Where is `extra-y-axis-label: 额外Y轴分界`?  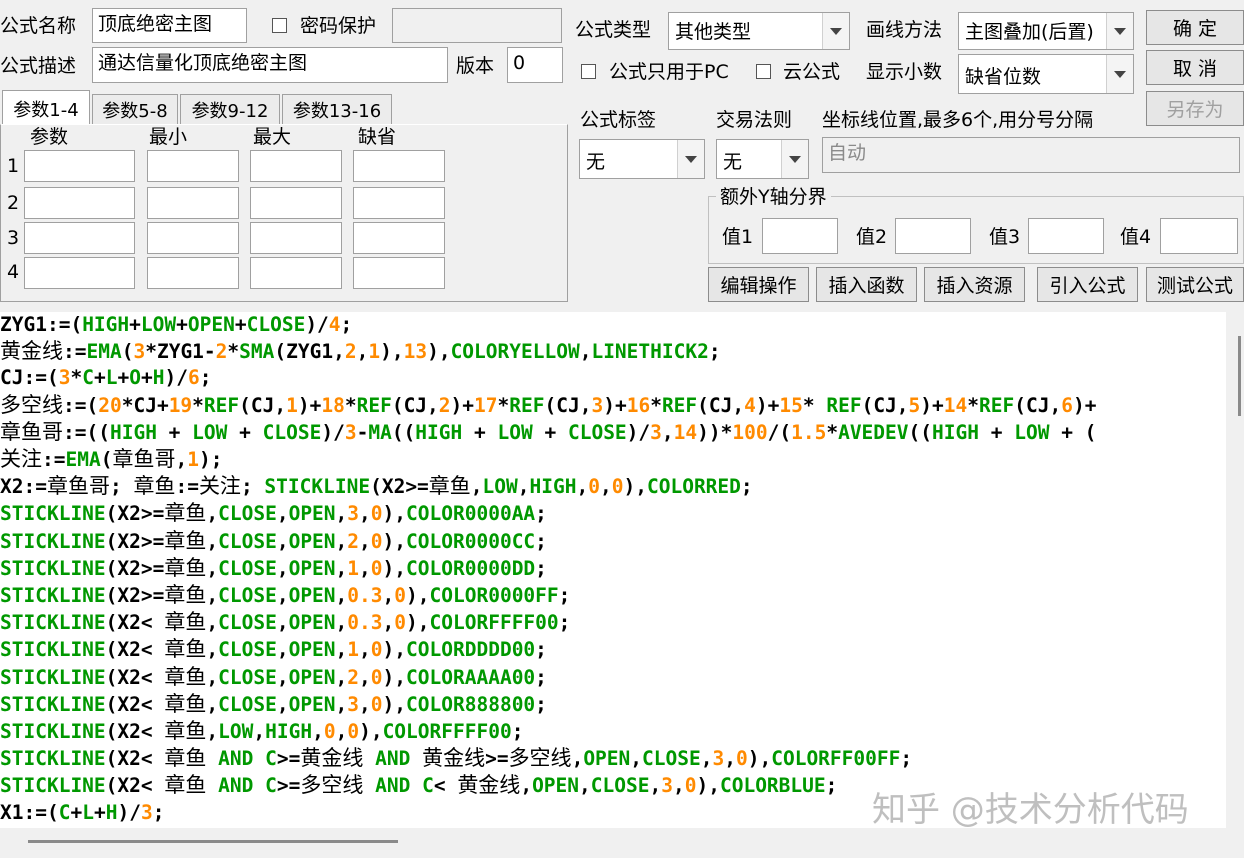
extra-y-axis-label: 额外Y轴分界 is located at coordinates (773, 197).